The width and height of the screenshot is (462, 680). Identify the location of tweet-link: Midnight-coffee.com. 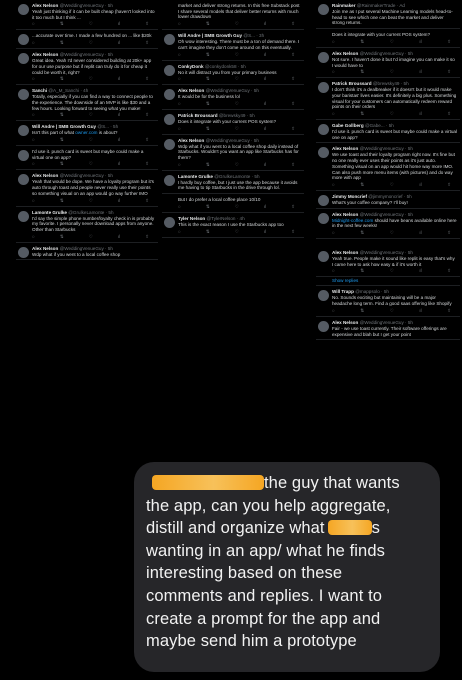
(352, 220).